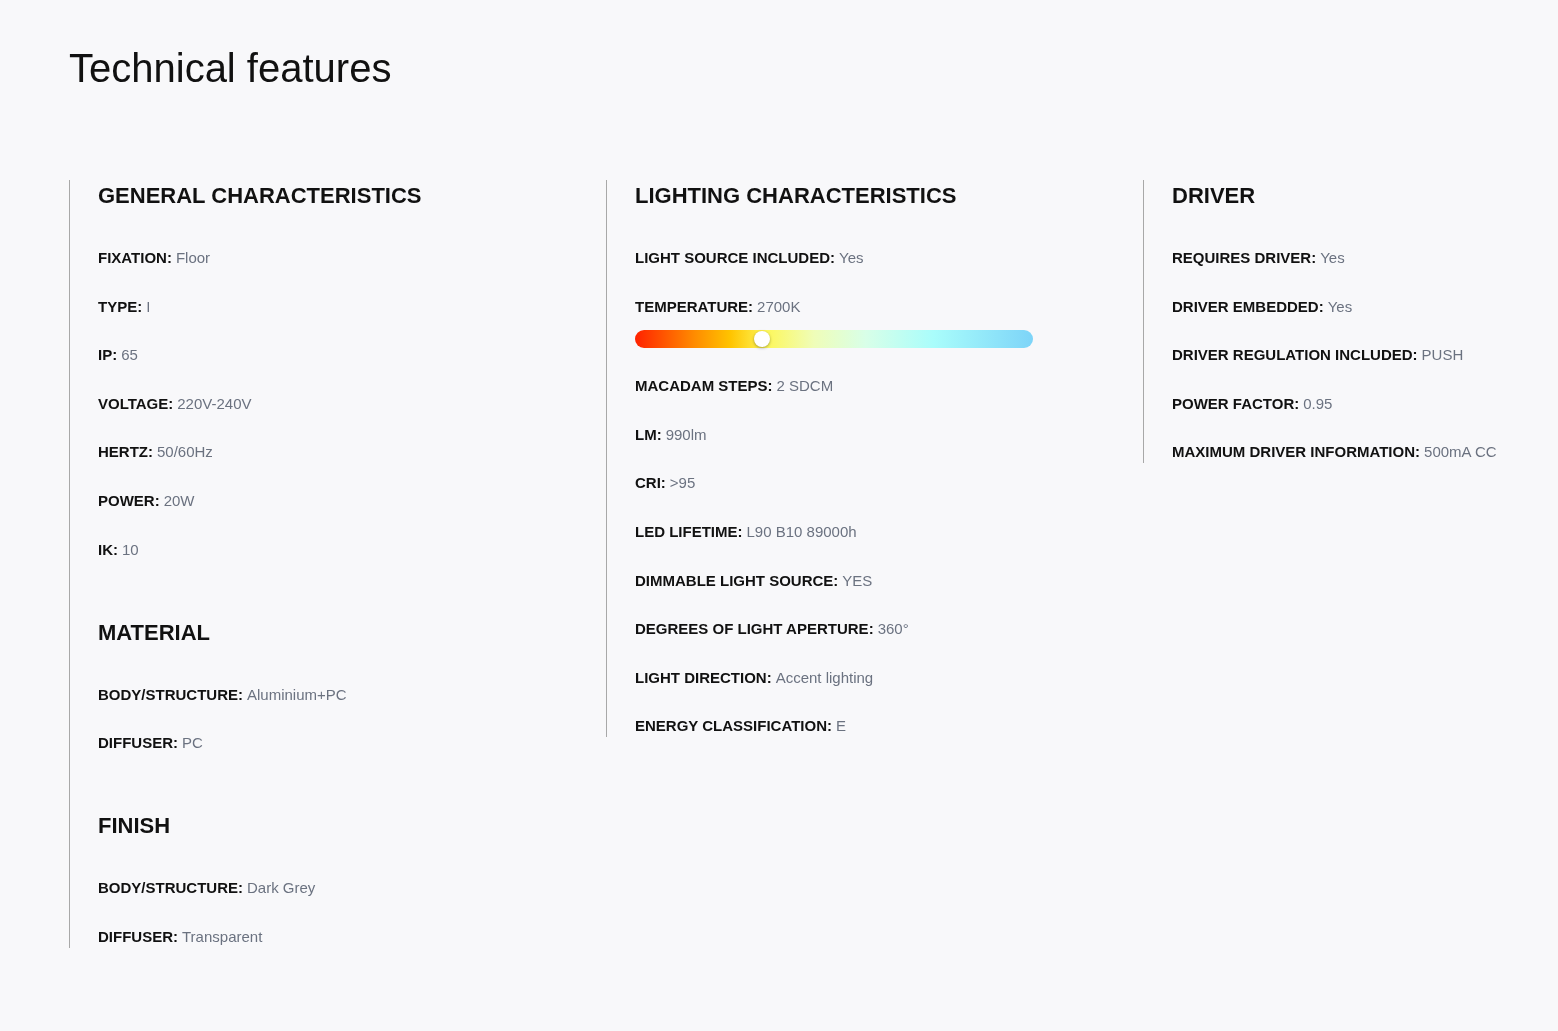 Image resolution: width=1558 pixels, height=1031 pixels. What do you see at coordinates (893, 629) in the screenshot?
I see `spec-value: 360°` at bounding box center [893, 629].